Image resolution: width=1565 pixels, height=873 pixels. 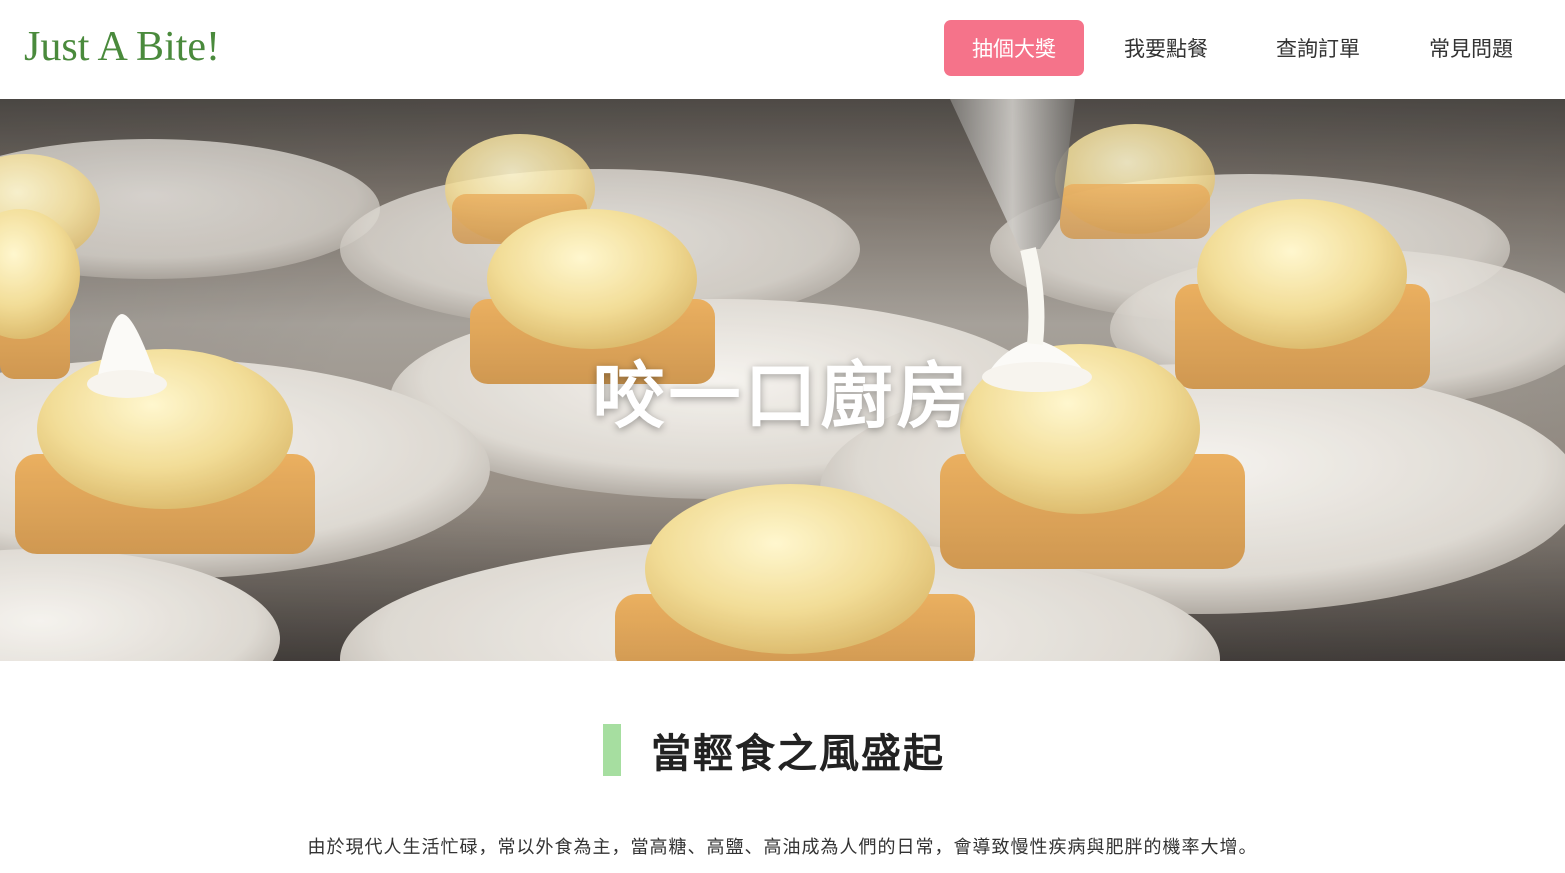 I want to click on nav-query-order-link: 查詢訂單, so click(x=1318, y=48).